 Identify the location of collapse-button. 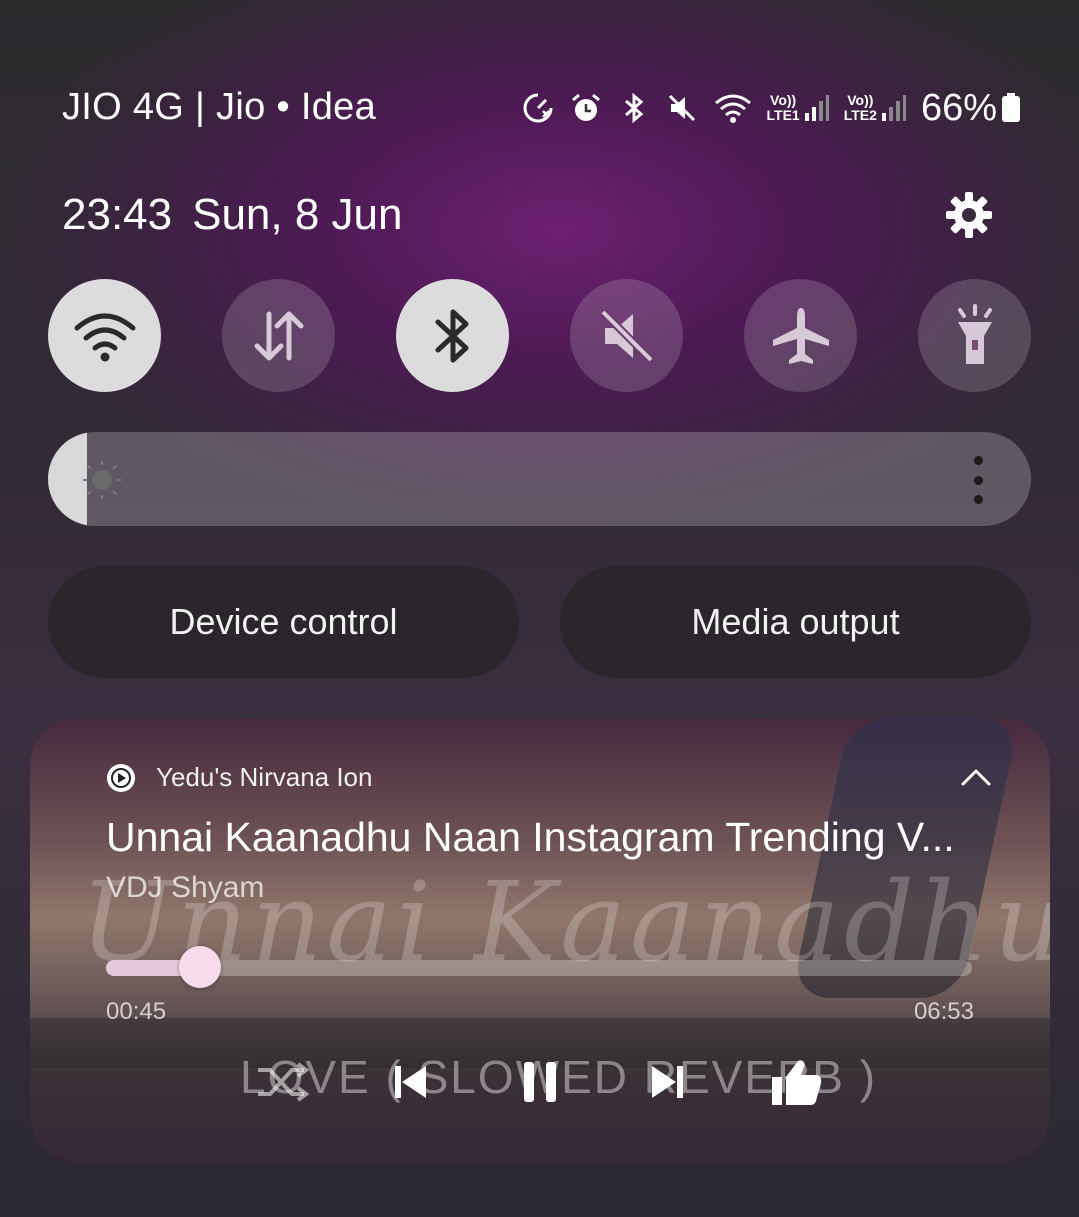
(976, 777).